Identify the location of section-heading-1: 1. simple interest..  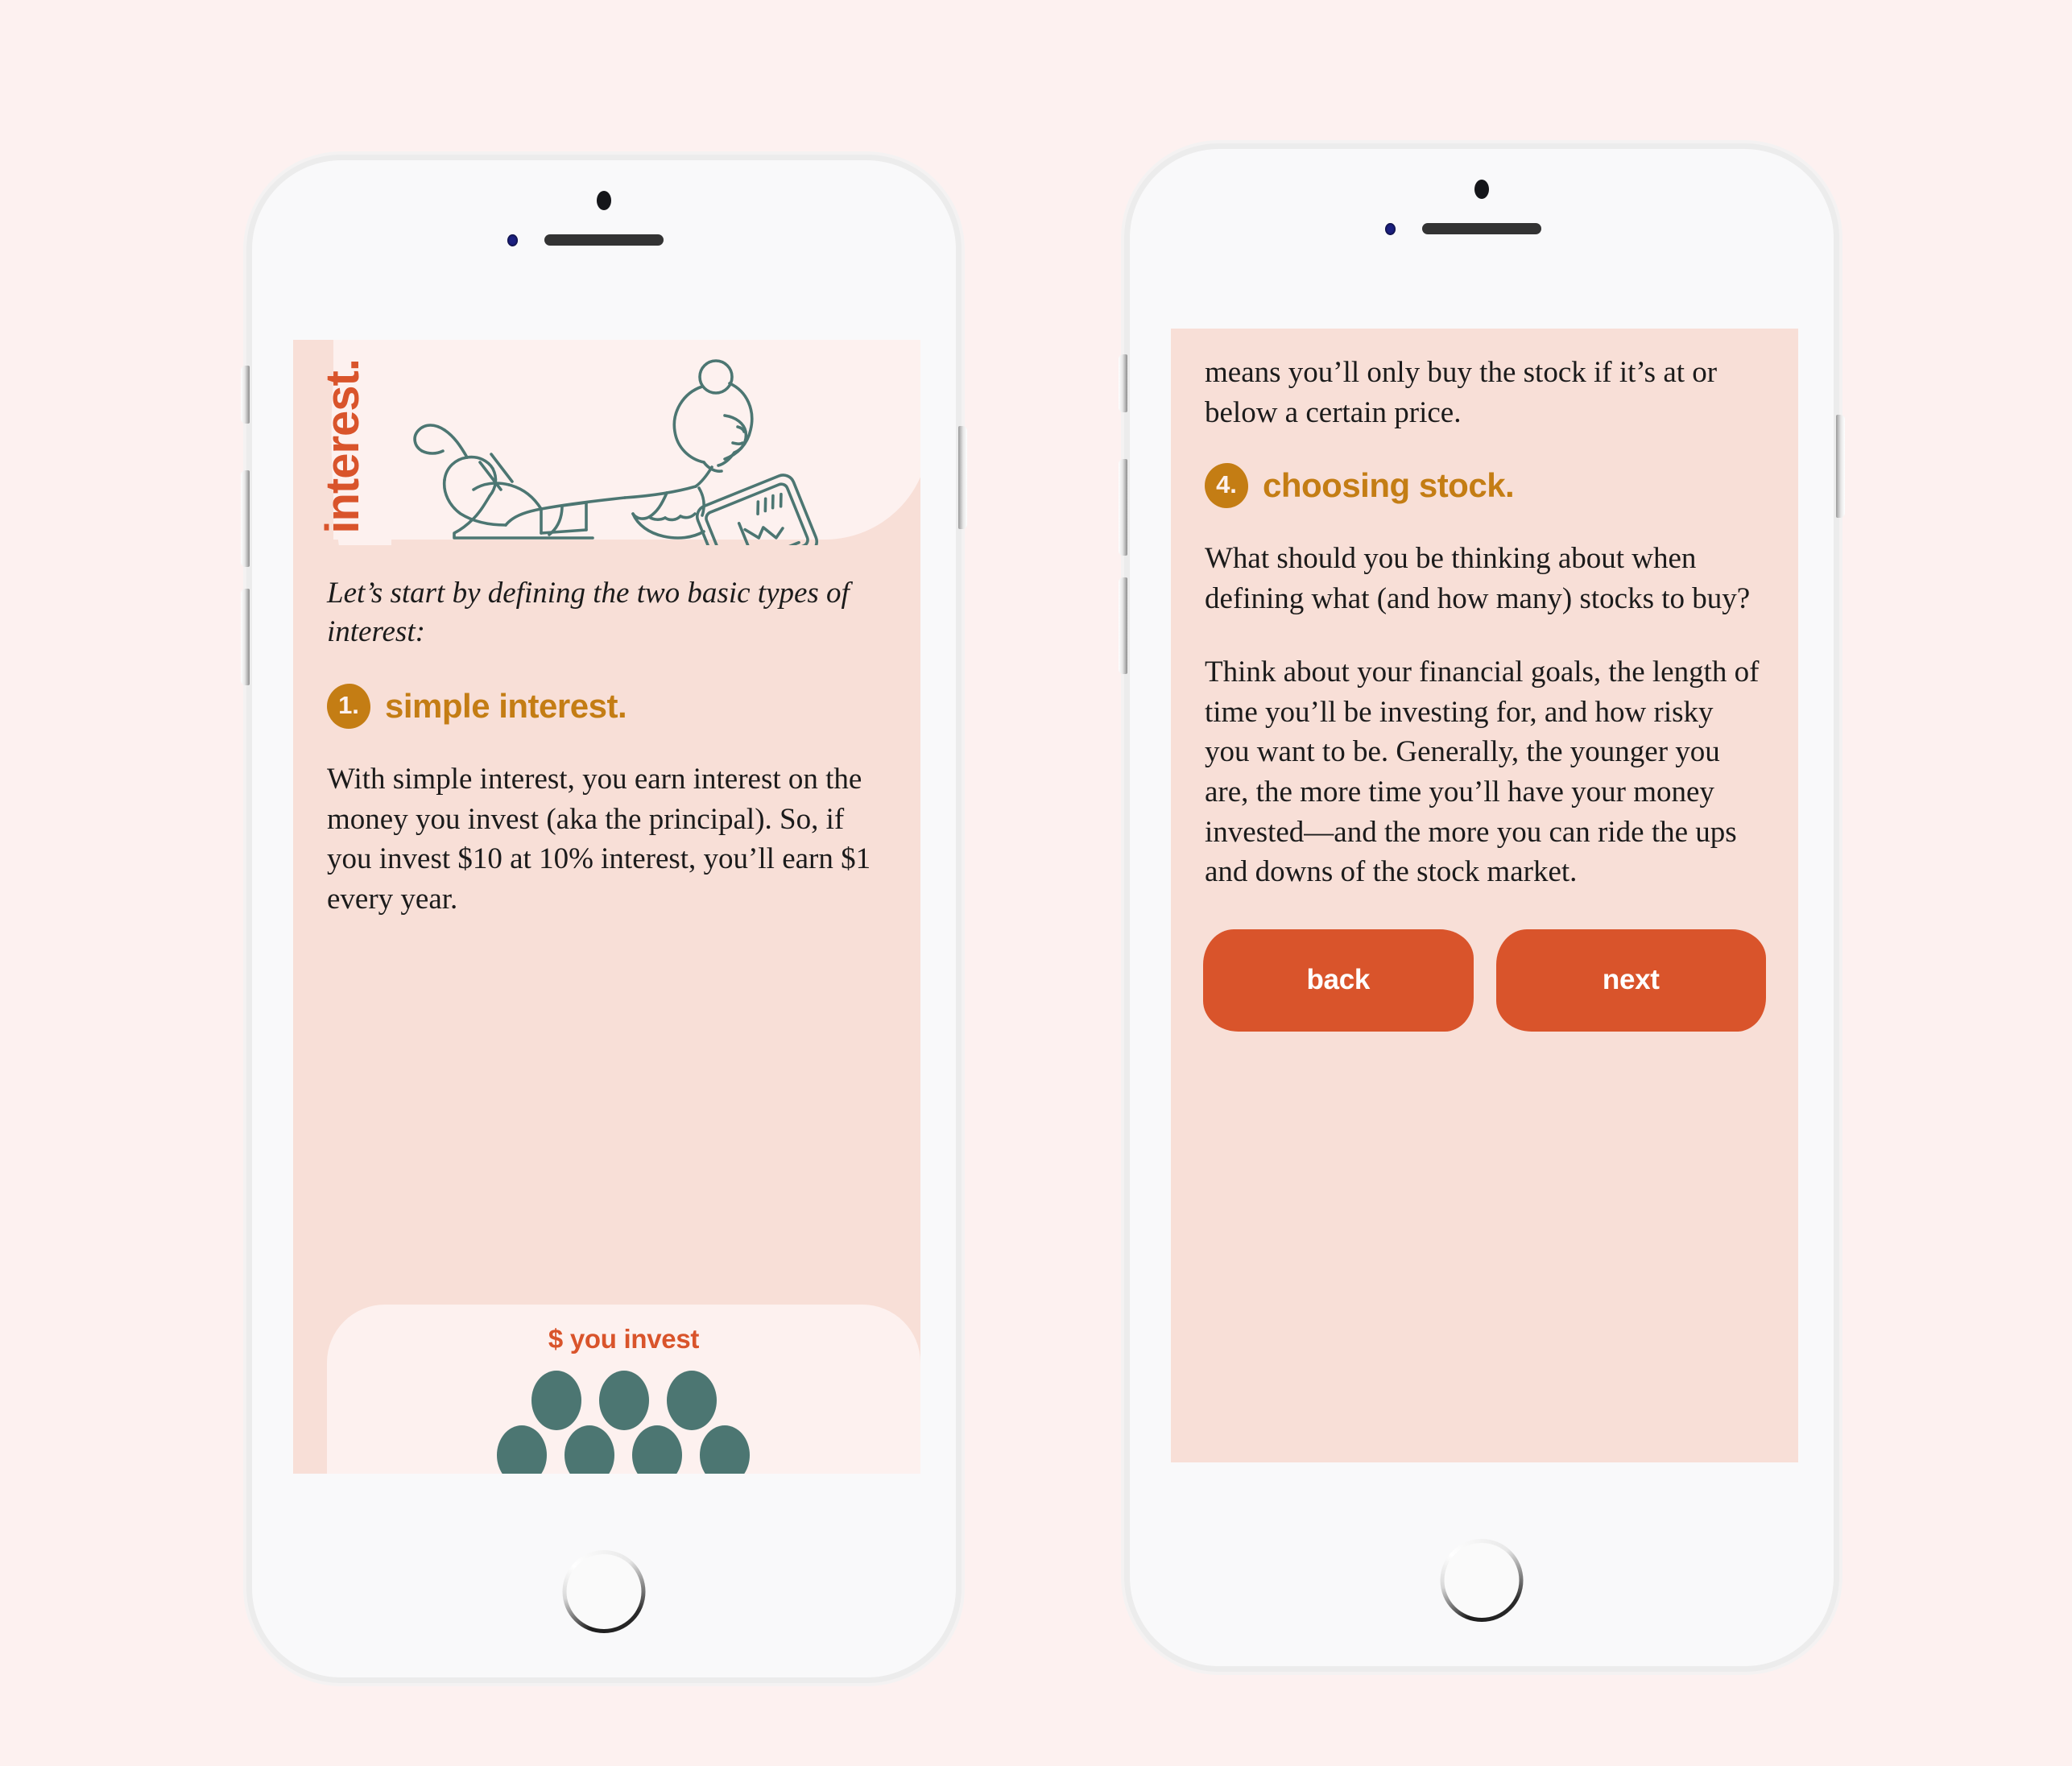
(607, 707).